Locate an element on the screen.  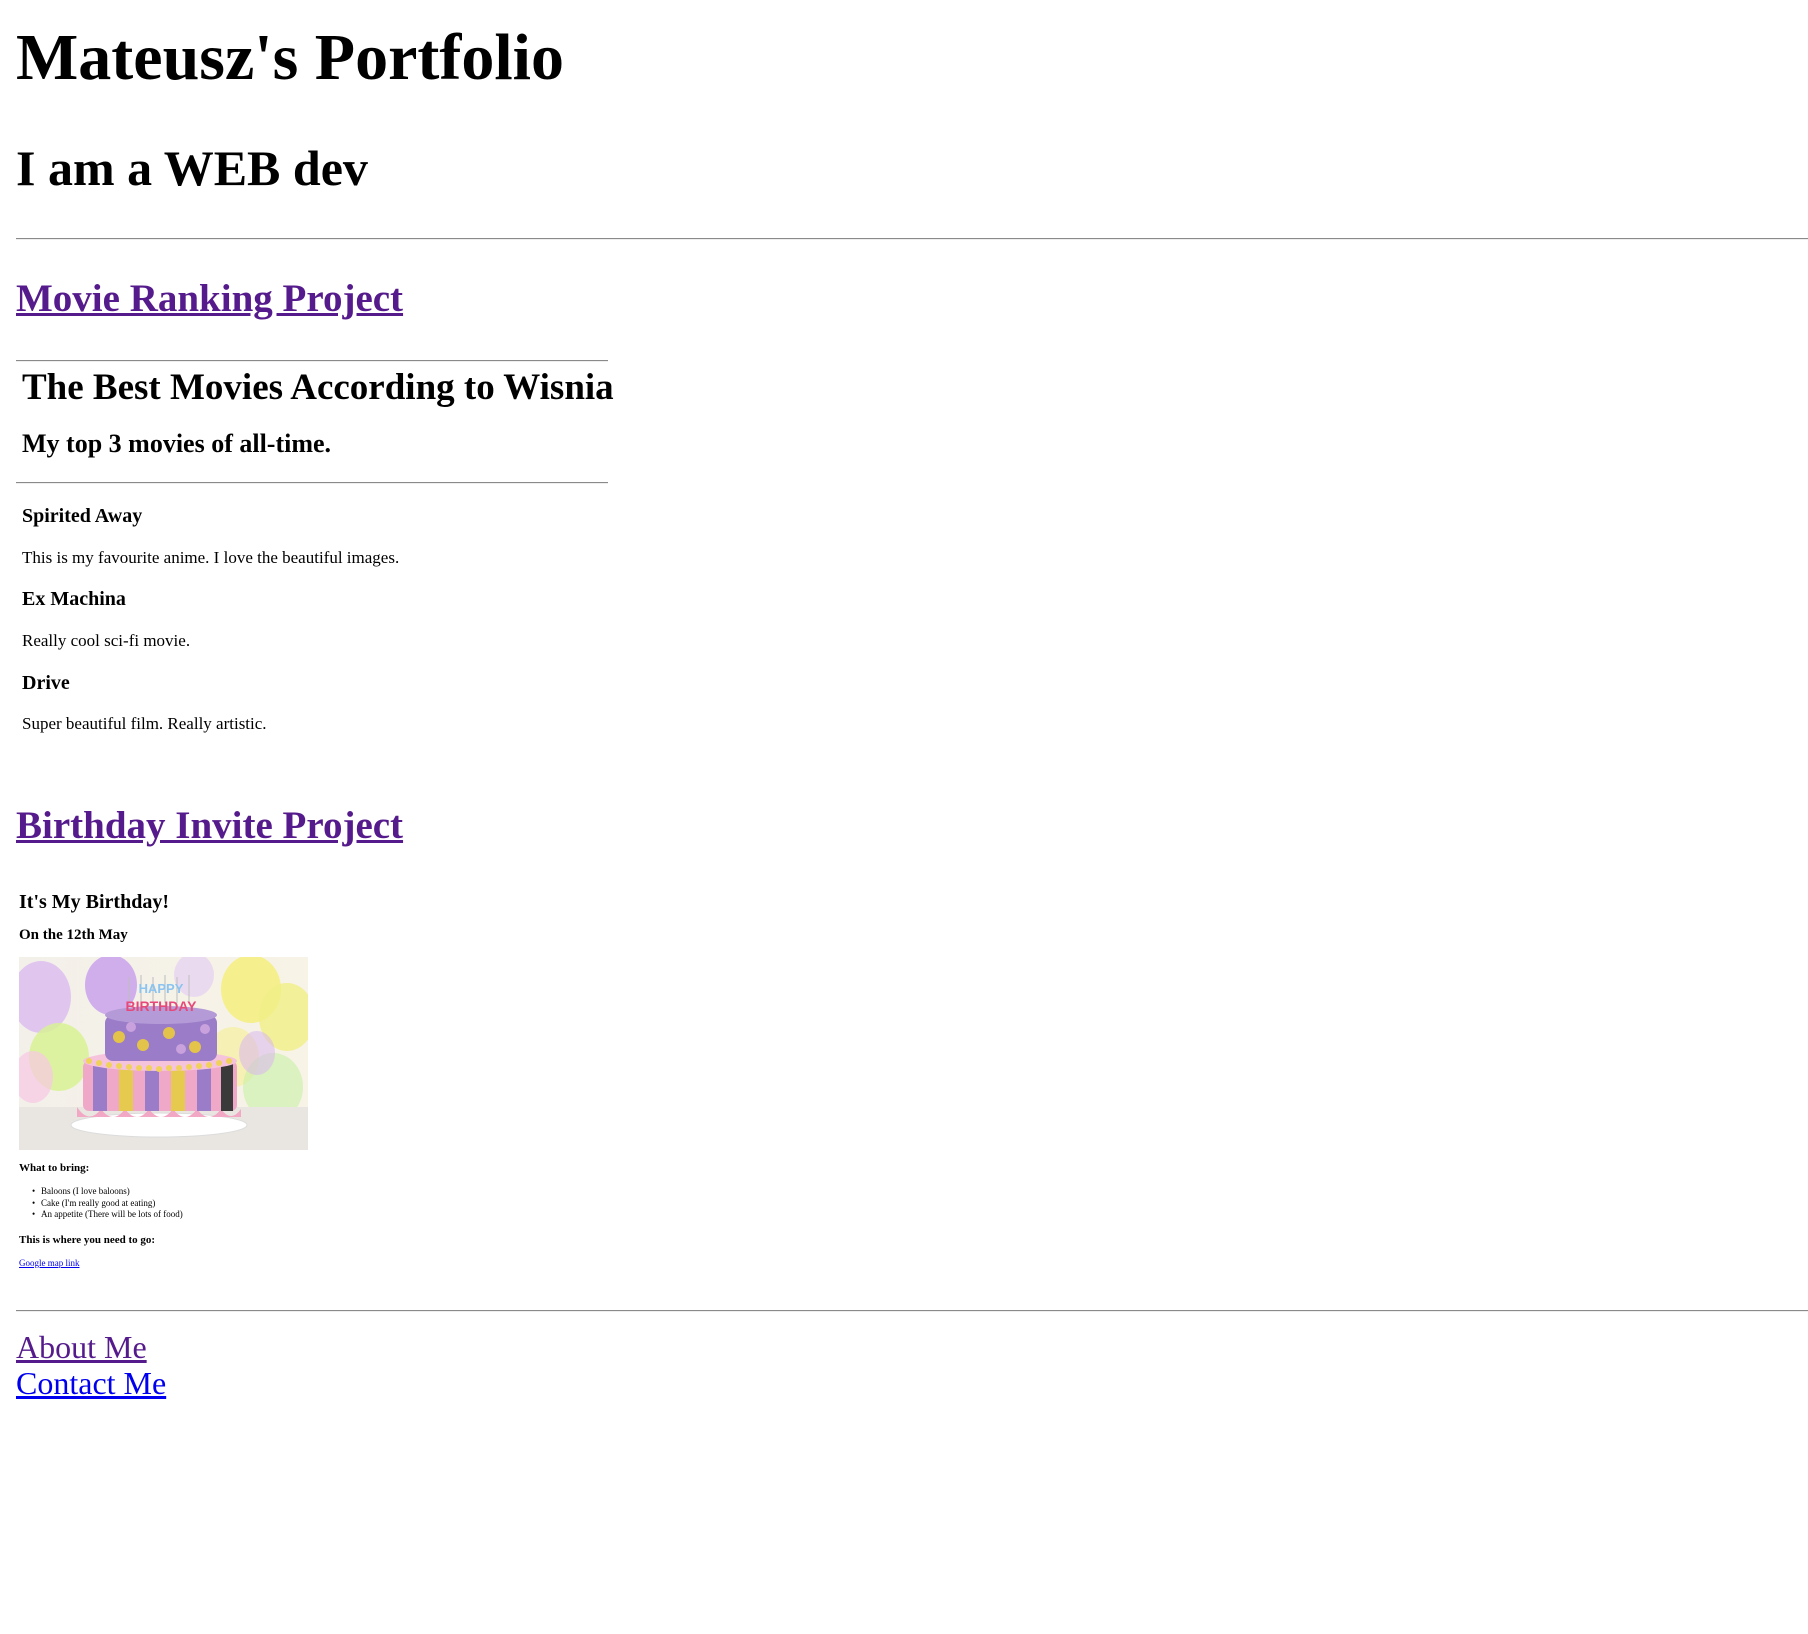
movie-page-subtitle: My top 3 movies of all-time. is located at coordinates (177, 443).